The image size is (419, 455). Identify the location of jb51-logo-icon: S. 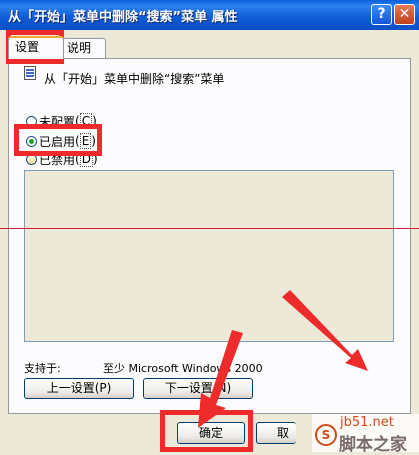
(326, 435).